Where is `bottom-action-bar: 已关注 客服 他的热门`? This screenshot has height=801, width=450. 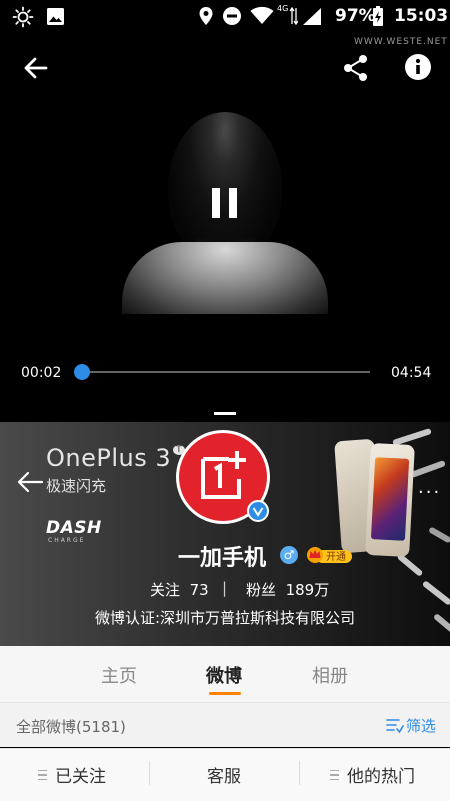 bottom-action-bar: 已关注 客服 他的热门 is located at coordinates (225, 774).